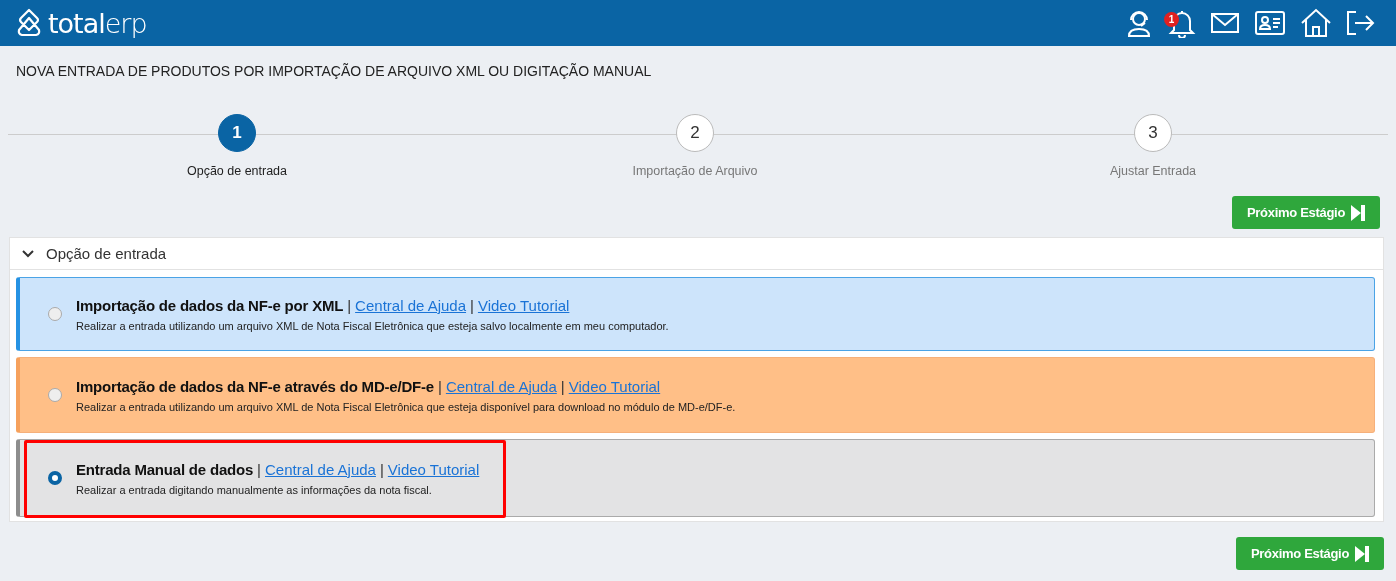  I want to click on step-label: Ajustar Entrada, so click(1153, 171).